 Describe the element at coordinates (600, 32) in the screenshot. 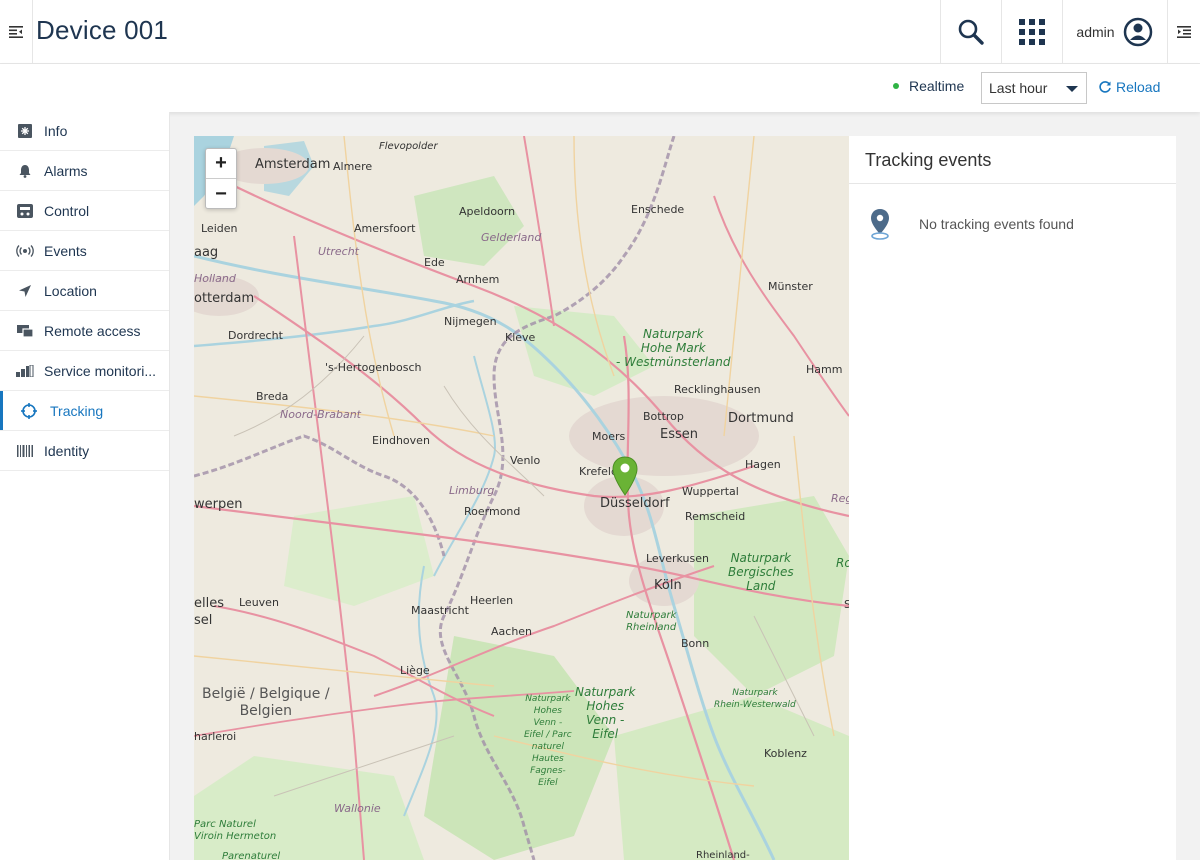

I see `top-bar: Device 001 admin` at that location.